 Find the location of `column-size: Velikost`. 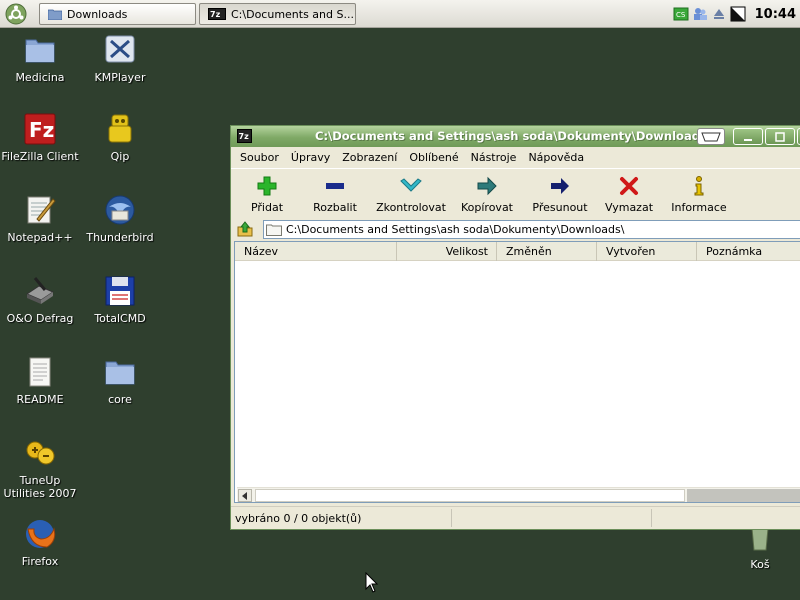

column-size: Velikost is located at coordinates (447, 251).